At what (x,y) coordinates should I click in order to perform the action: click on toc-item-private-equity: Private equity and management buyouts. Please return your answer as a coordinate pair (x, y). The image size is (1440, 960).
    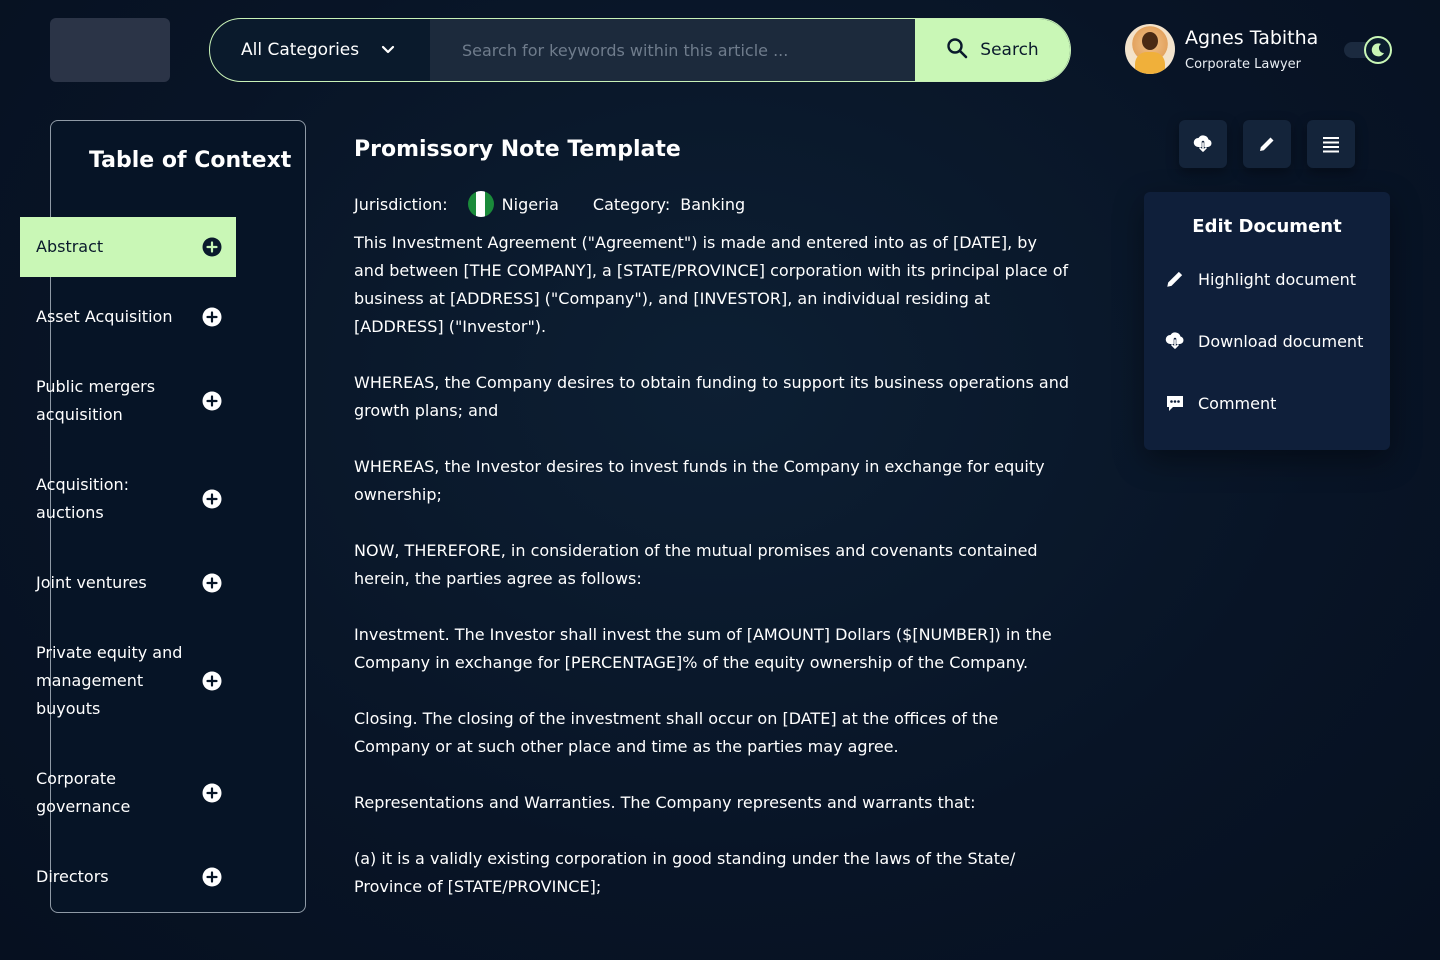
    Looking at the image, I should click on (128, 681).